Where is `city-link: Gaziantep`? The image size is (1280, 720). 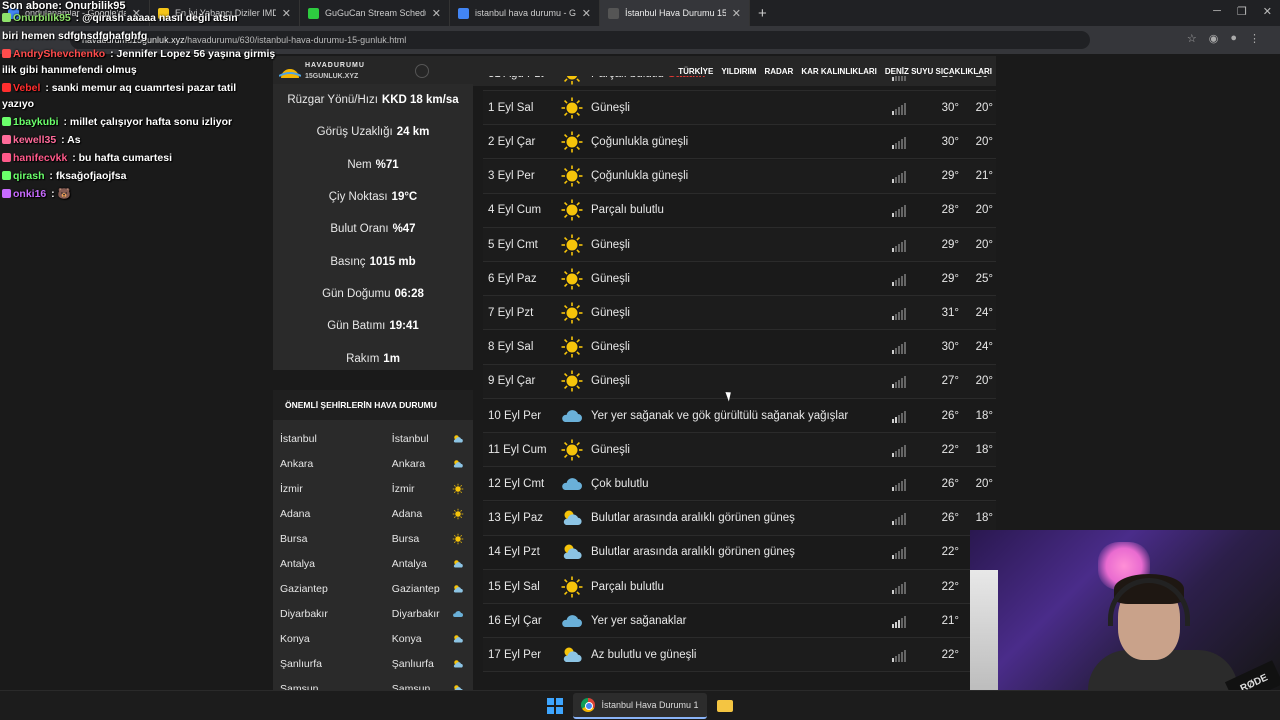
city-link: Gaziantep is located at coordinates (421, 589).